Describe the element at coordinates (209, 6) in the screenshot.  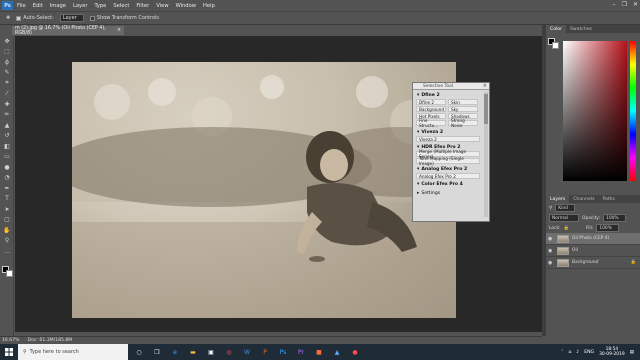
I see `menu-help: Help` at that location.